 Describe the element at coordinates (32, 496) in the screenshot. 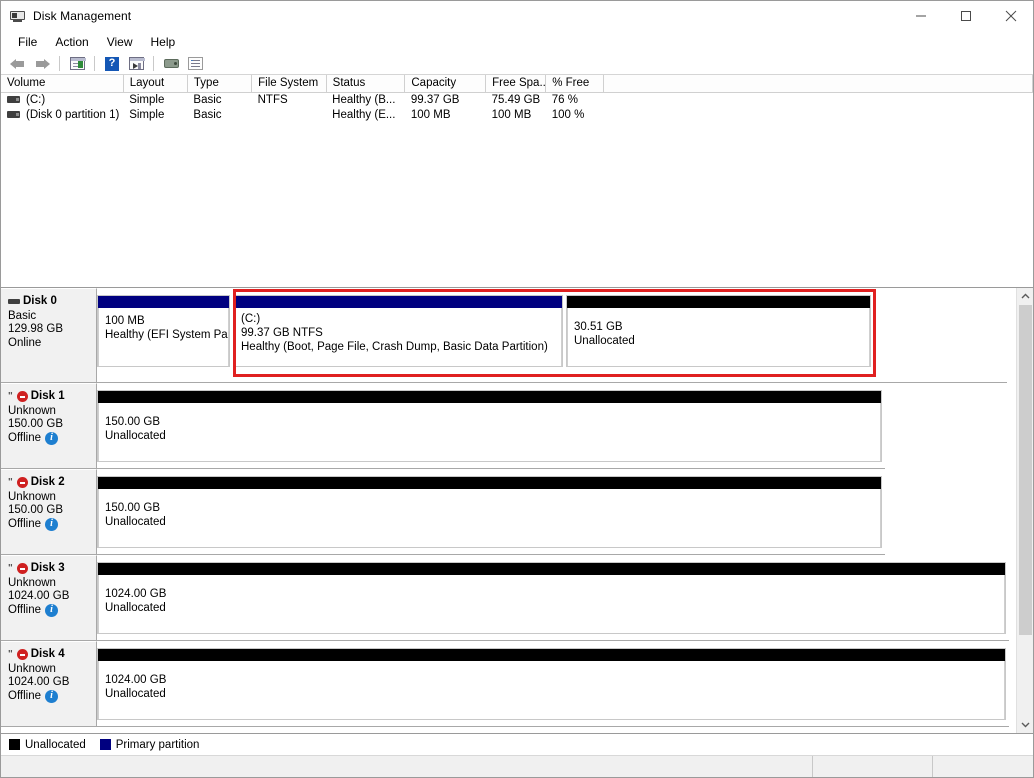

I see `disk-2-type: Unknown` at that location.